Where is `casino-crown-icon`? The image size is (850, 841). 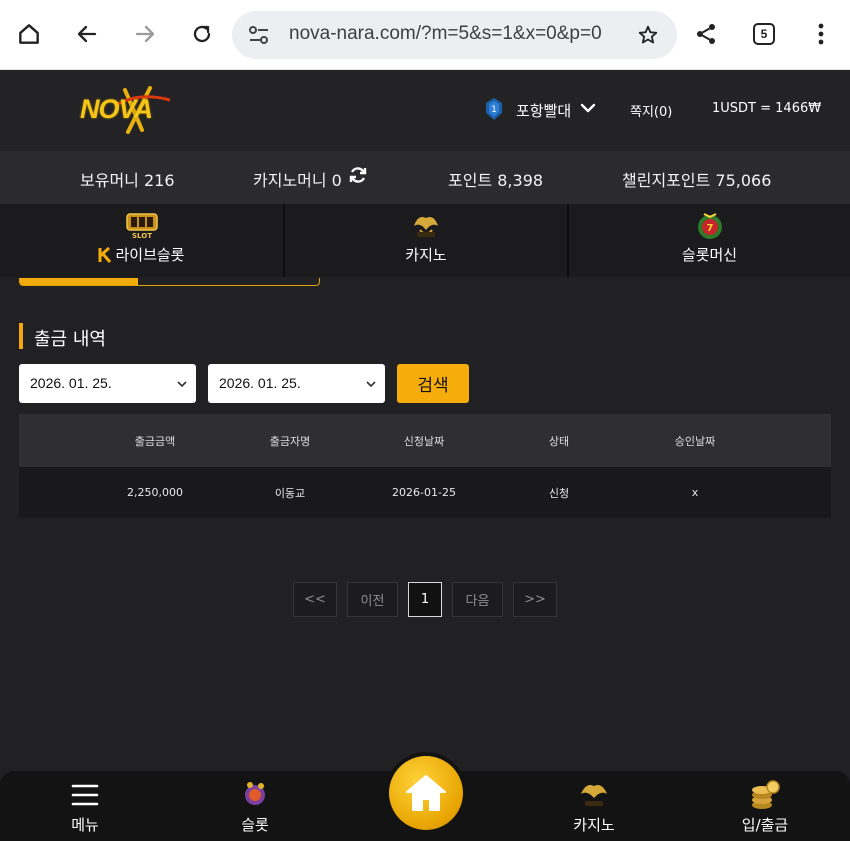 casino-crown-icon is located at coordinates (426, 226).